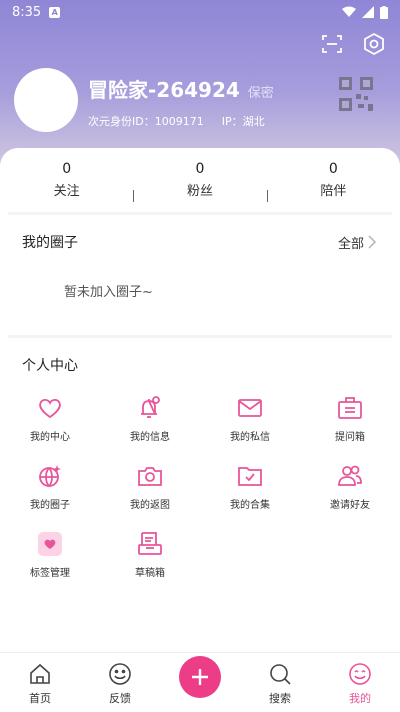 The image size is (400, 712). What do you see at coordinates (372, 242) in the screenshot?
I see `chevron-right-icon` at bounding box center [372, 242].